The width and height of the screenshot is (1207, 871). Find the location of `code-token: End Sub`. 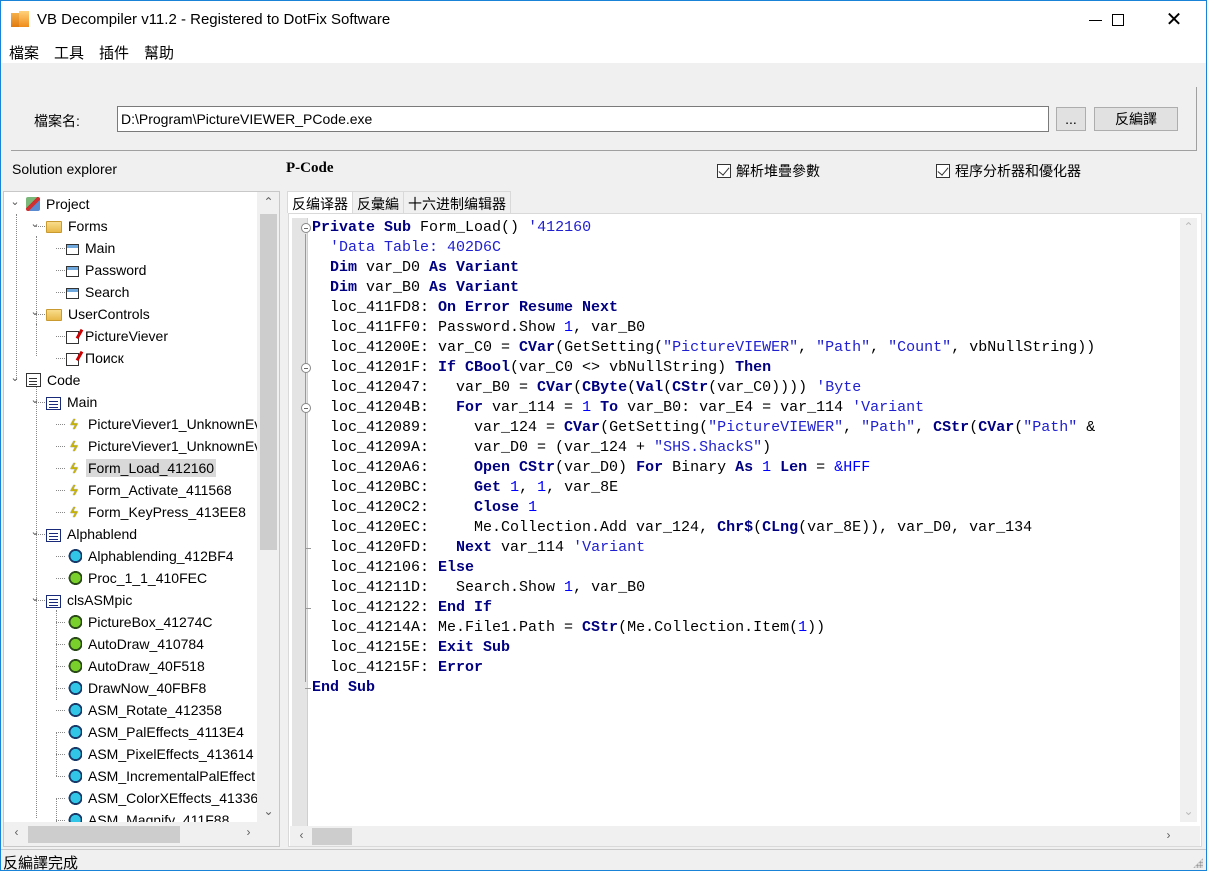

code-token: End Sub is located at coordinates (344, 687).